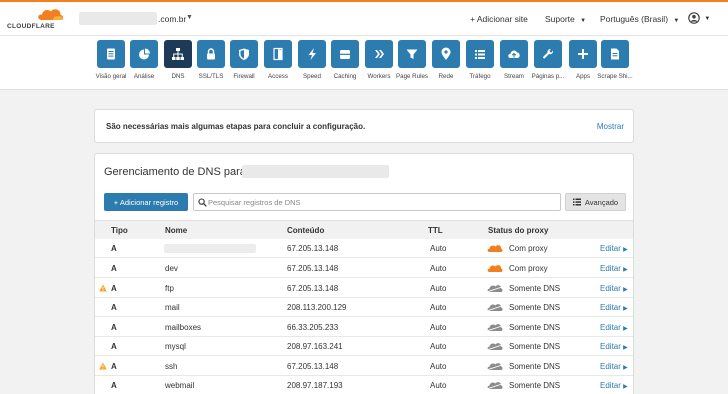 This screenshot has height=394, width=728. Describe the element at coordinates (211, 60) in the screenshot. I see `nav-item-ssl-tls: SSL/TLS` at that location.